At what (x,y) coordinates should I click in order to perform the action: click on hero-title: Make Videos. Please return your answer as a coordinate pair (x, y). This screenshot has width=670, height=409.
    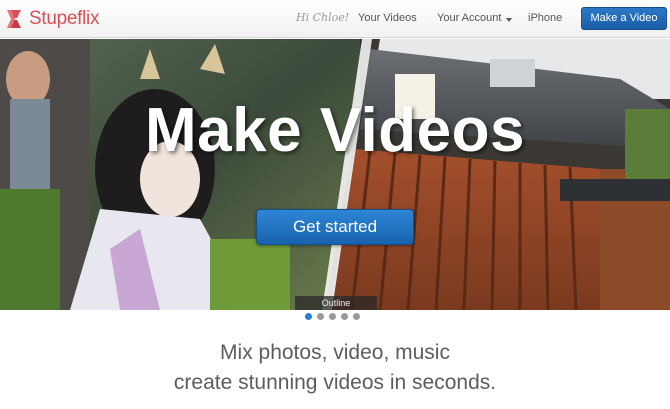
    Looking at the image, I should click on (335, 130).